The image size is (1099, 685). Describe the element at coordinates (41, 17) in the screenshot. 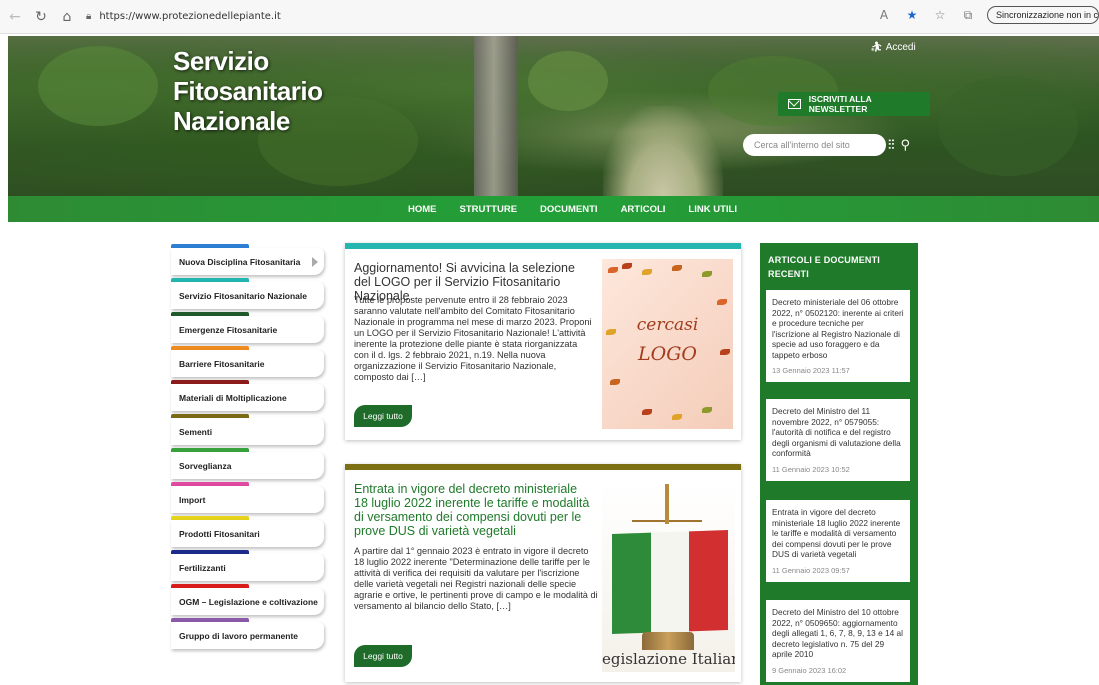

I see `refresh-icon: ↻` at that location.